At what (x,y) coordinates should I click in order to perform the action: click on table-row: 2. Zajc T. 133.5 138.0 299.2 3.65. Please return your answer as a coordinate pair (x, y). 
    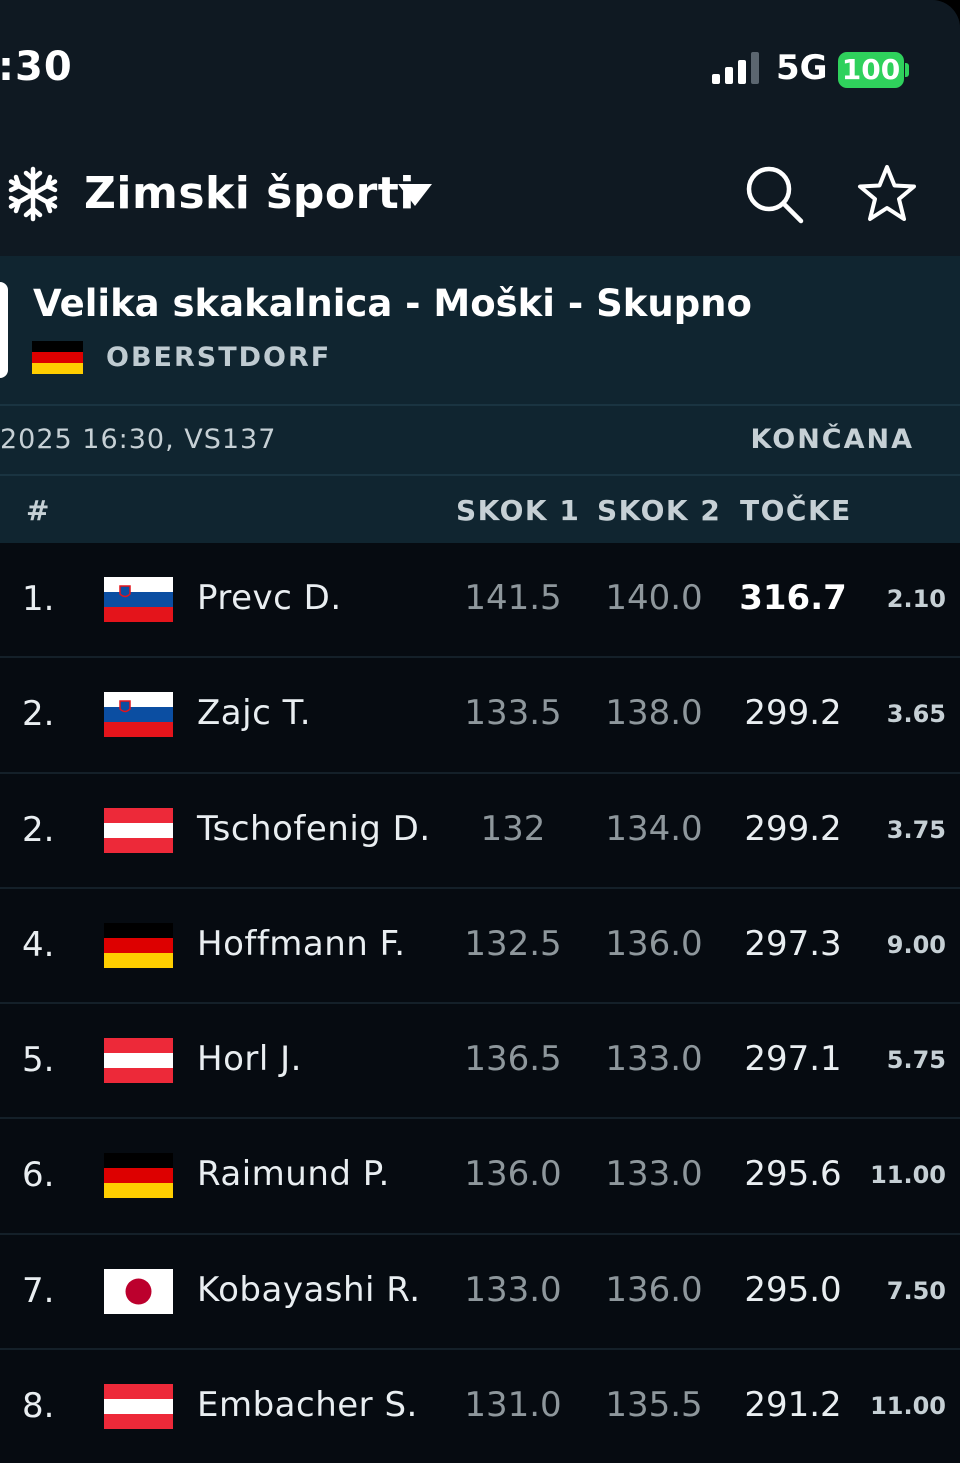
    Looking at the image, I should click on (480, 716).